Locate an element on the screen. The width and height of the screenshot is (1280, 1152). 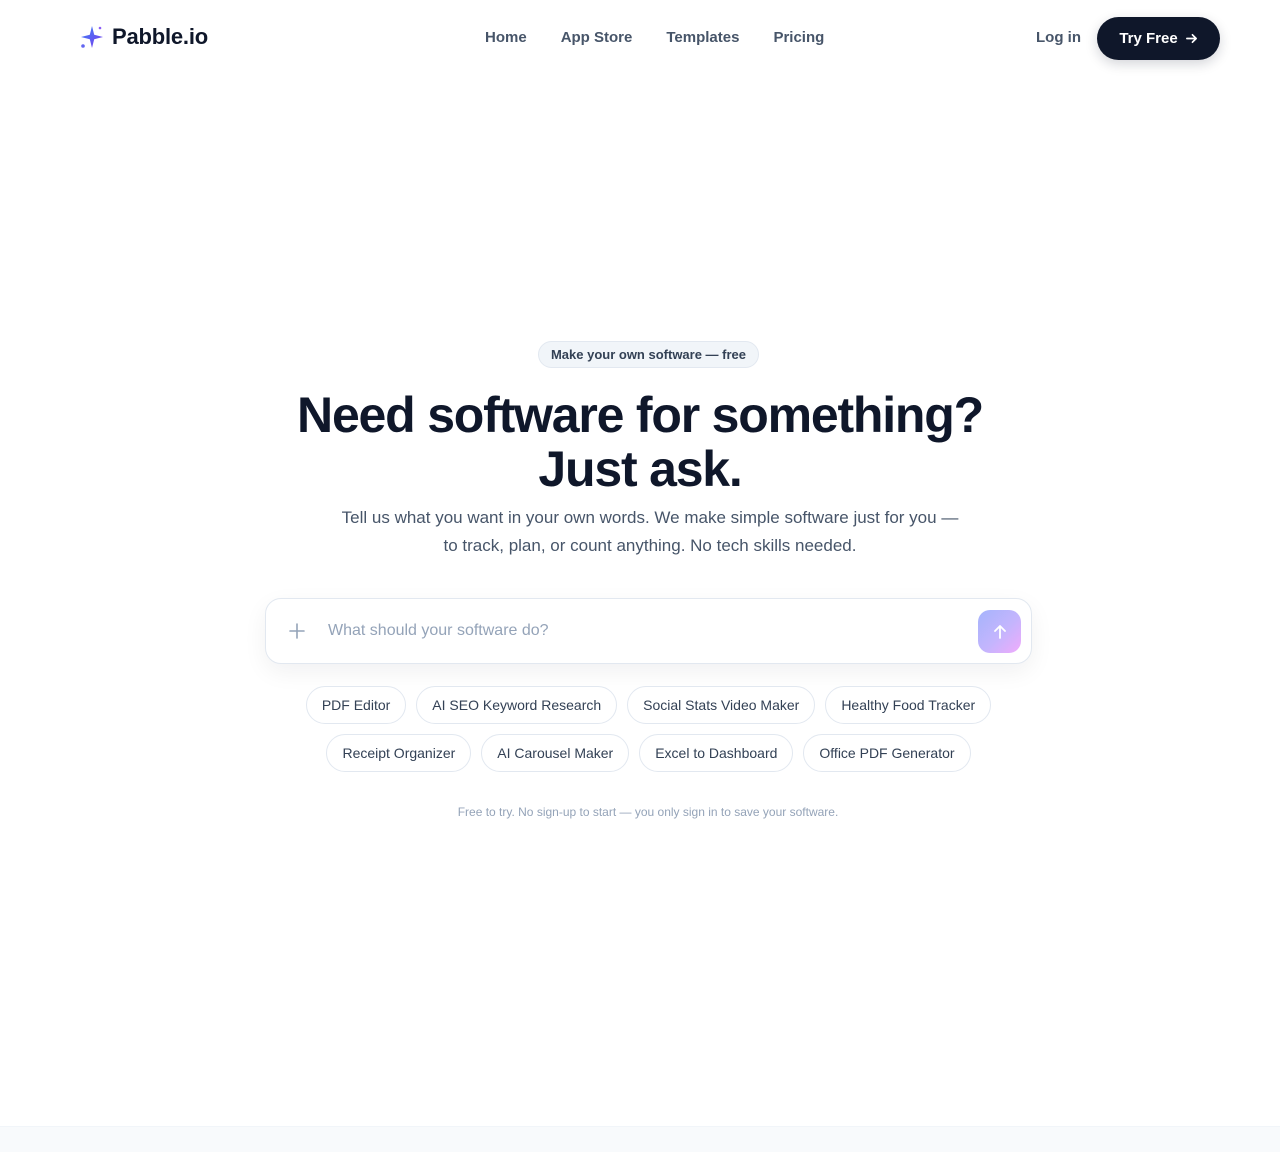
try-free-button: Try Free is located at coordinates (1158, 38).